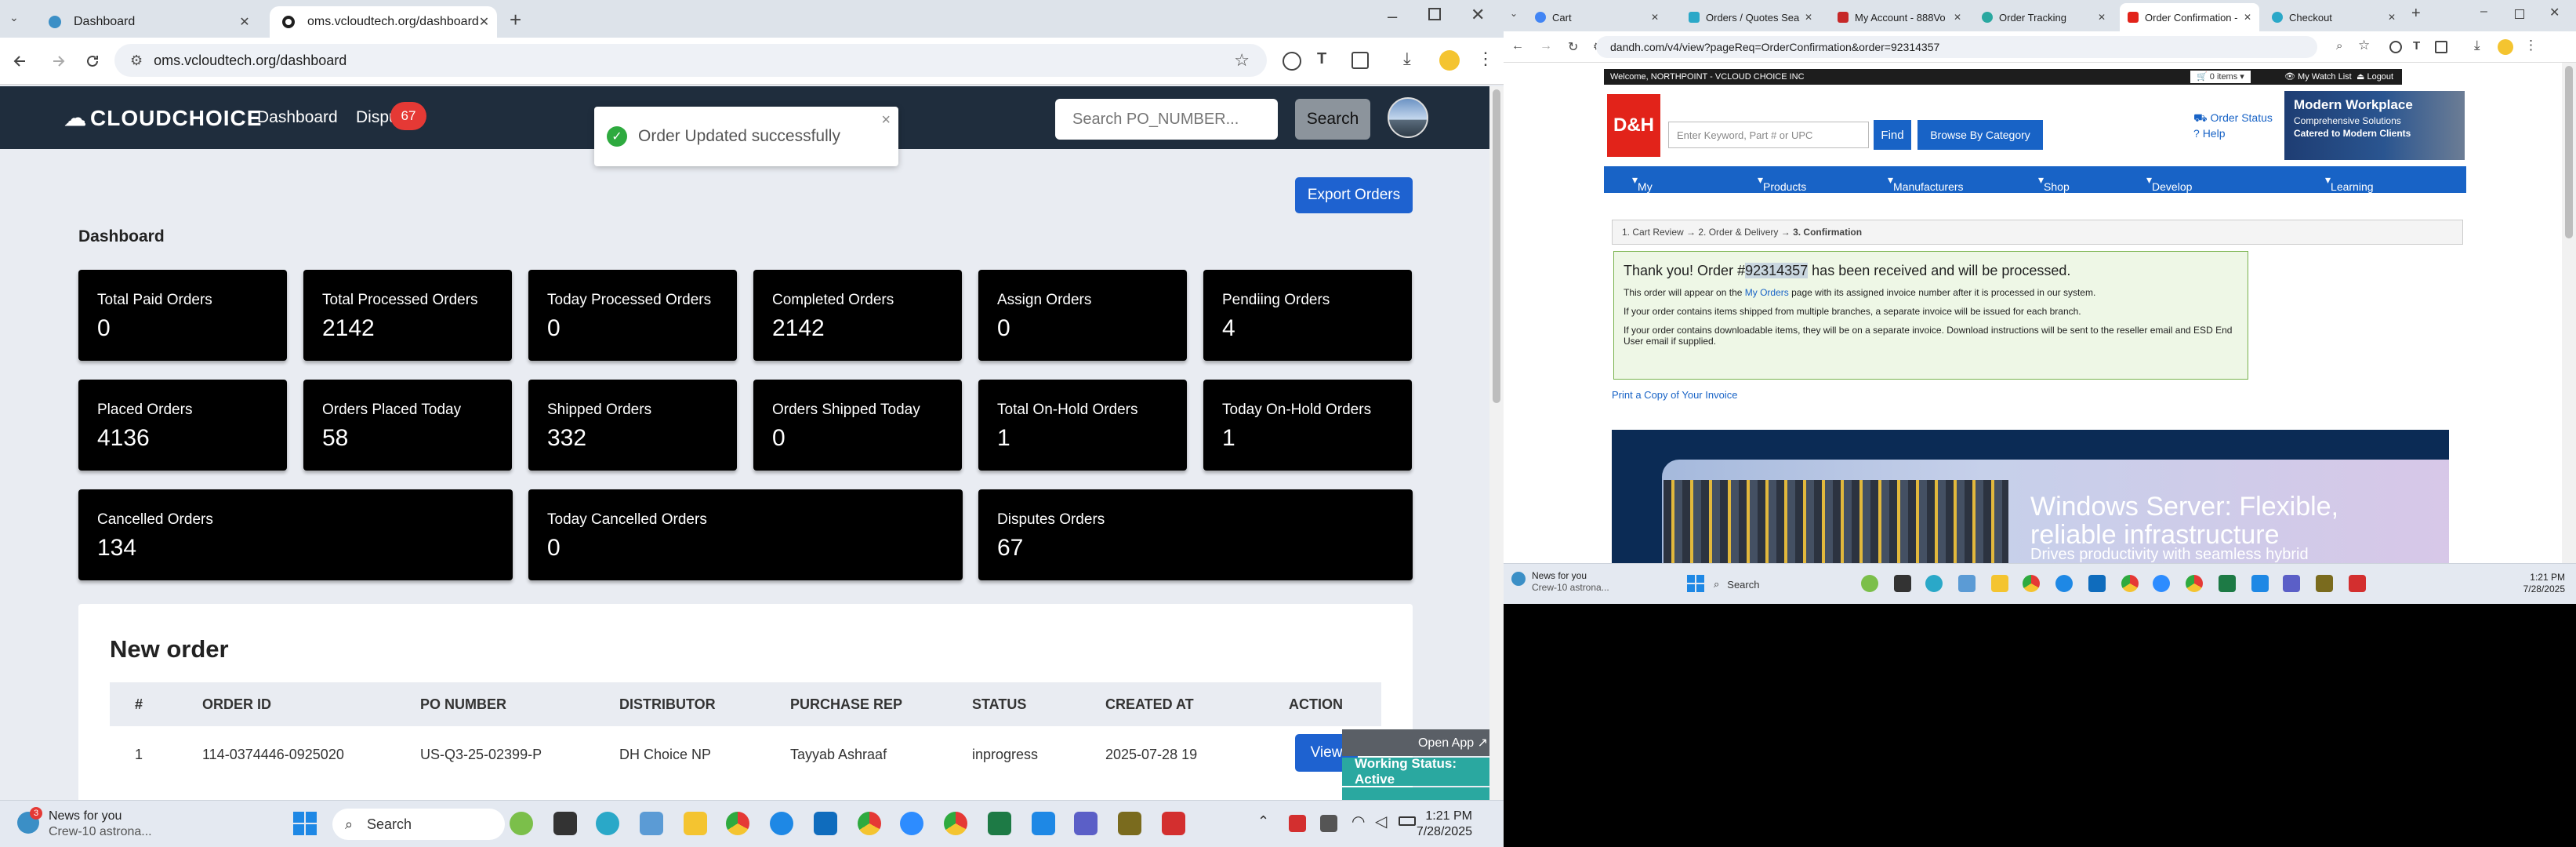 Image resolution: width=2576 pixels, height=847 pixels. What do you see at coordinates (1633, 125) in the screenshot?
I see `dh-logo: D&H` at bounding box center [1633, 125].